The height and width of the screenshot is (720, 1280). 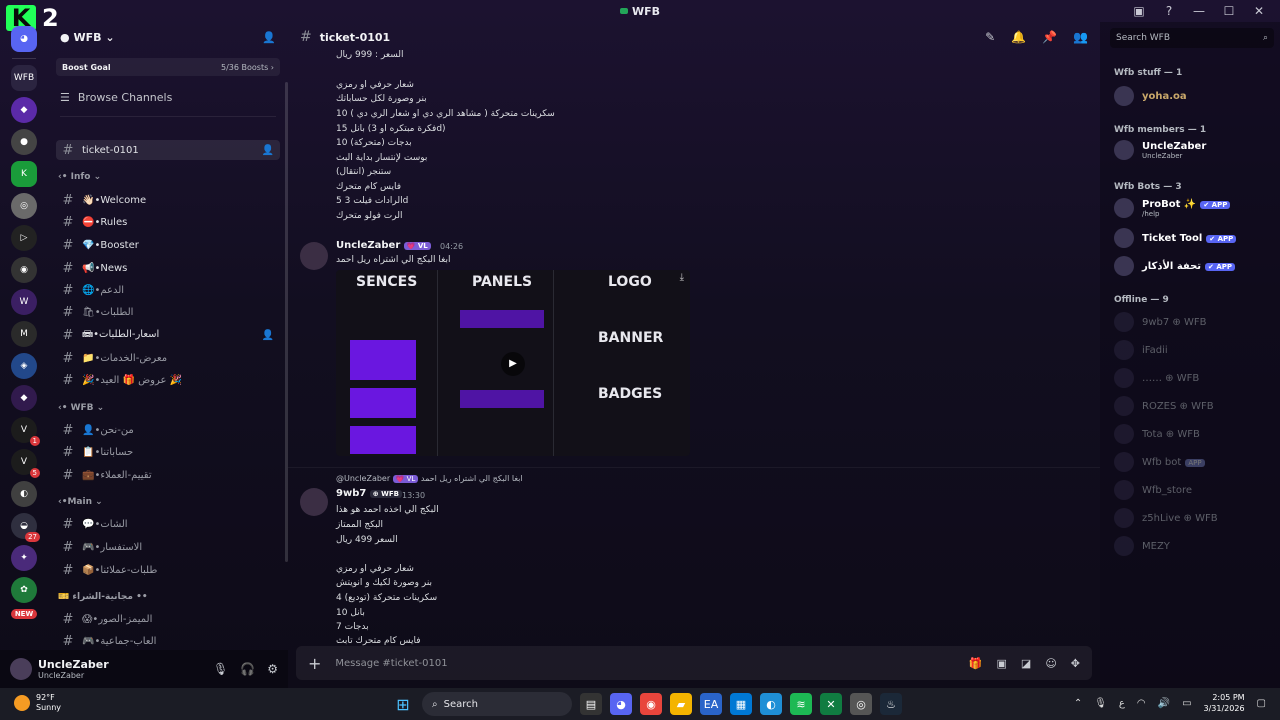 I want to click on channel-category: ‹• Info ⌄, so click(x=79, y=177).